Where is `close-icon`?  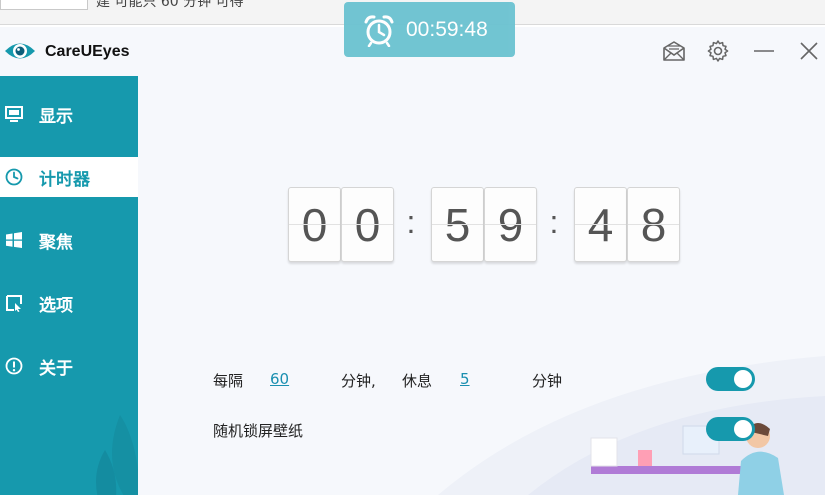
close-icon is located at coordinates (809, 51).